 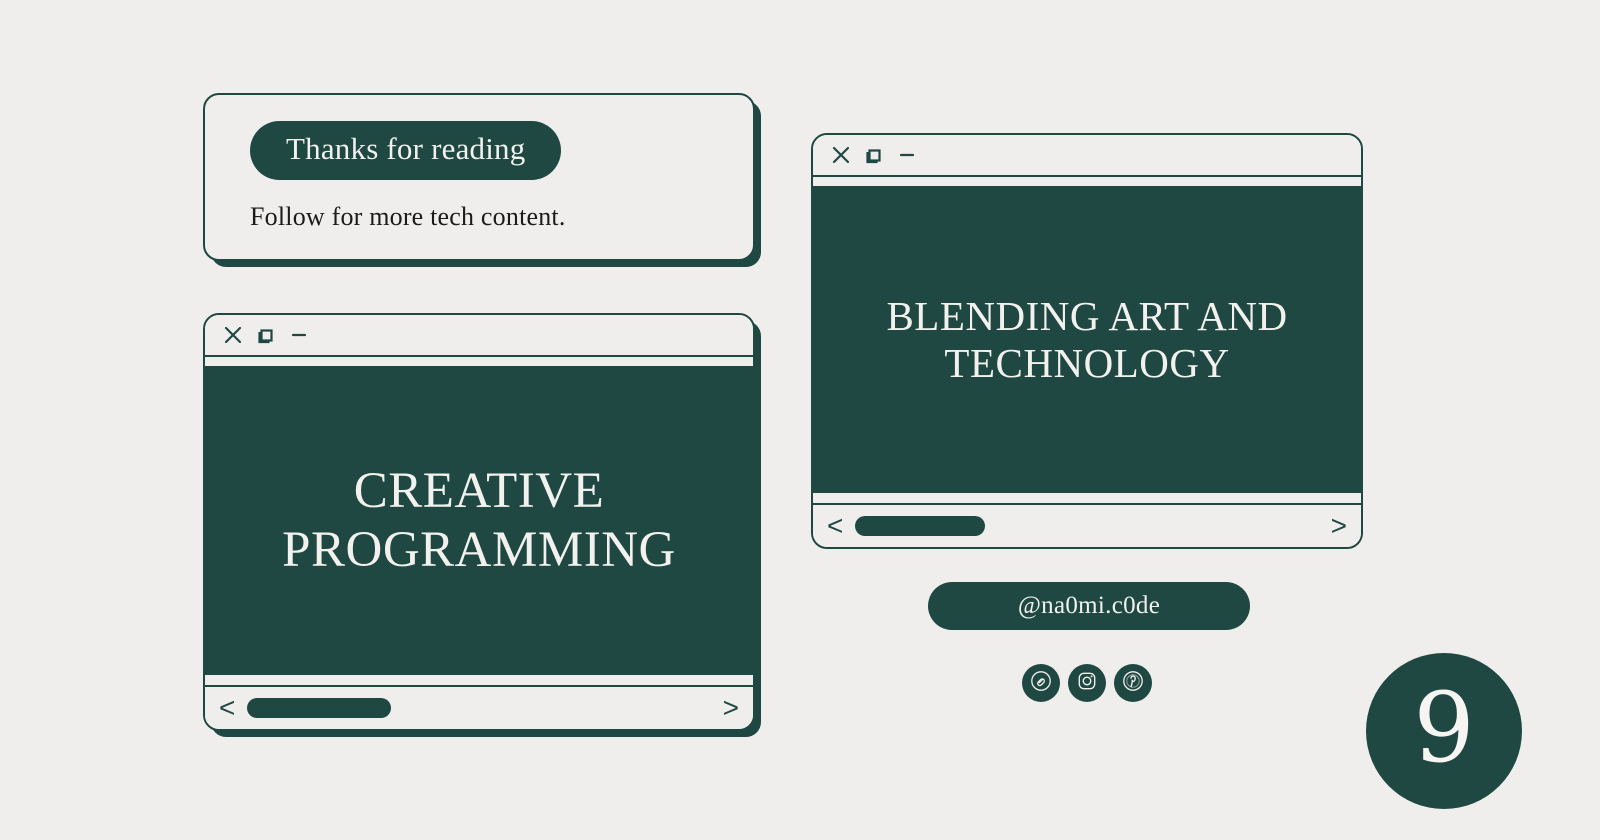 What do you see at coordinates (406, 151) in the screenshot?
I see `thanks-for-reading-pill: Thanks for reading` at bounding box center [406, 151].